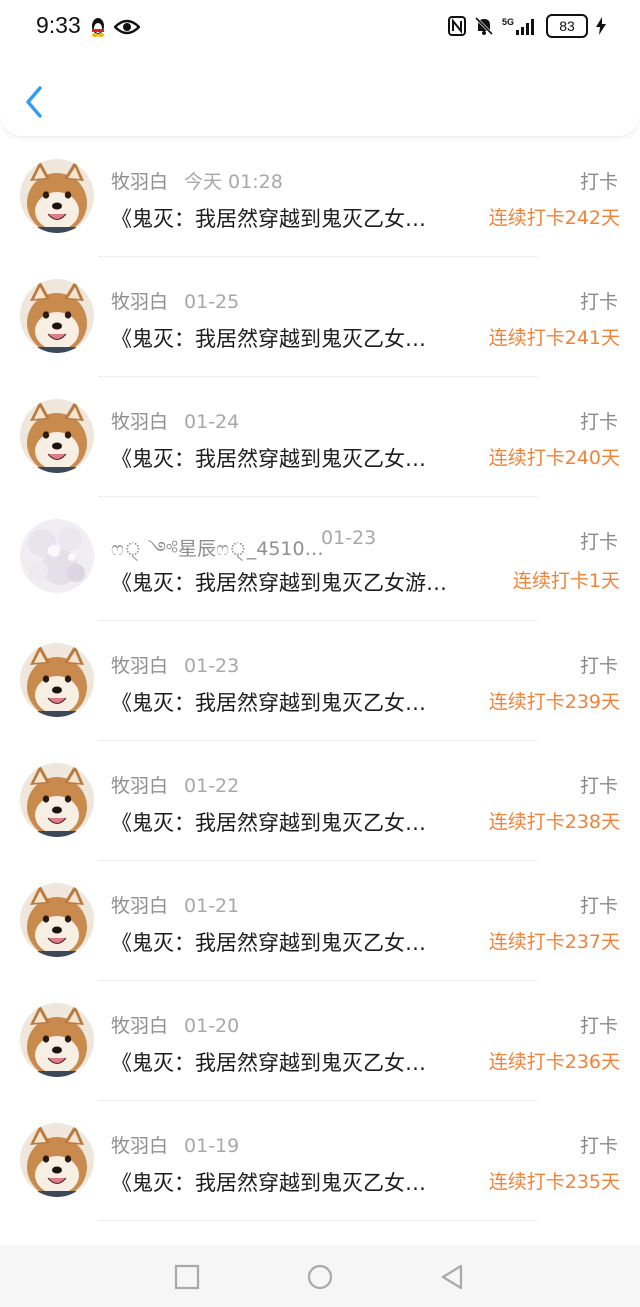 The width and height of the screenshot is (640, 1307). What do you see at coordinates (554, 1062) in the screenshot?
I see `streak-count: 连续打卡236天` at bounding box center [554, 1062].